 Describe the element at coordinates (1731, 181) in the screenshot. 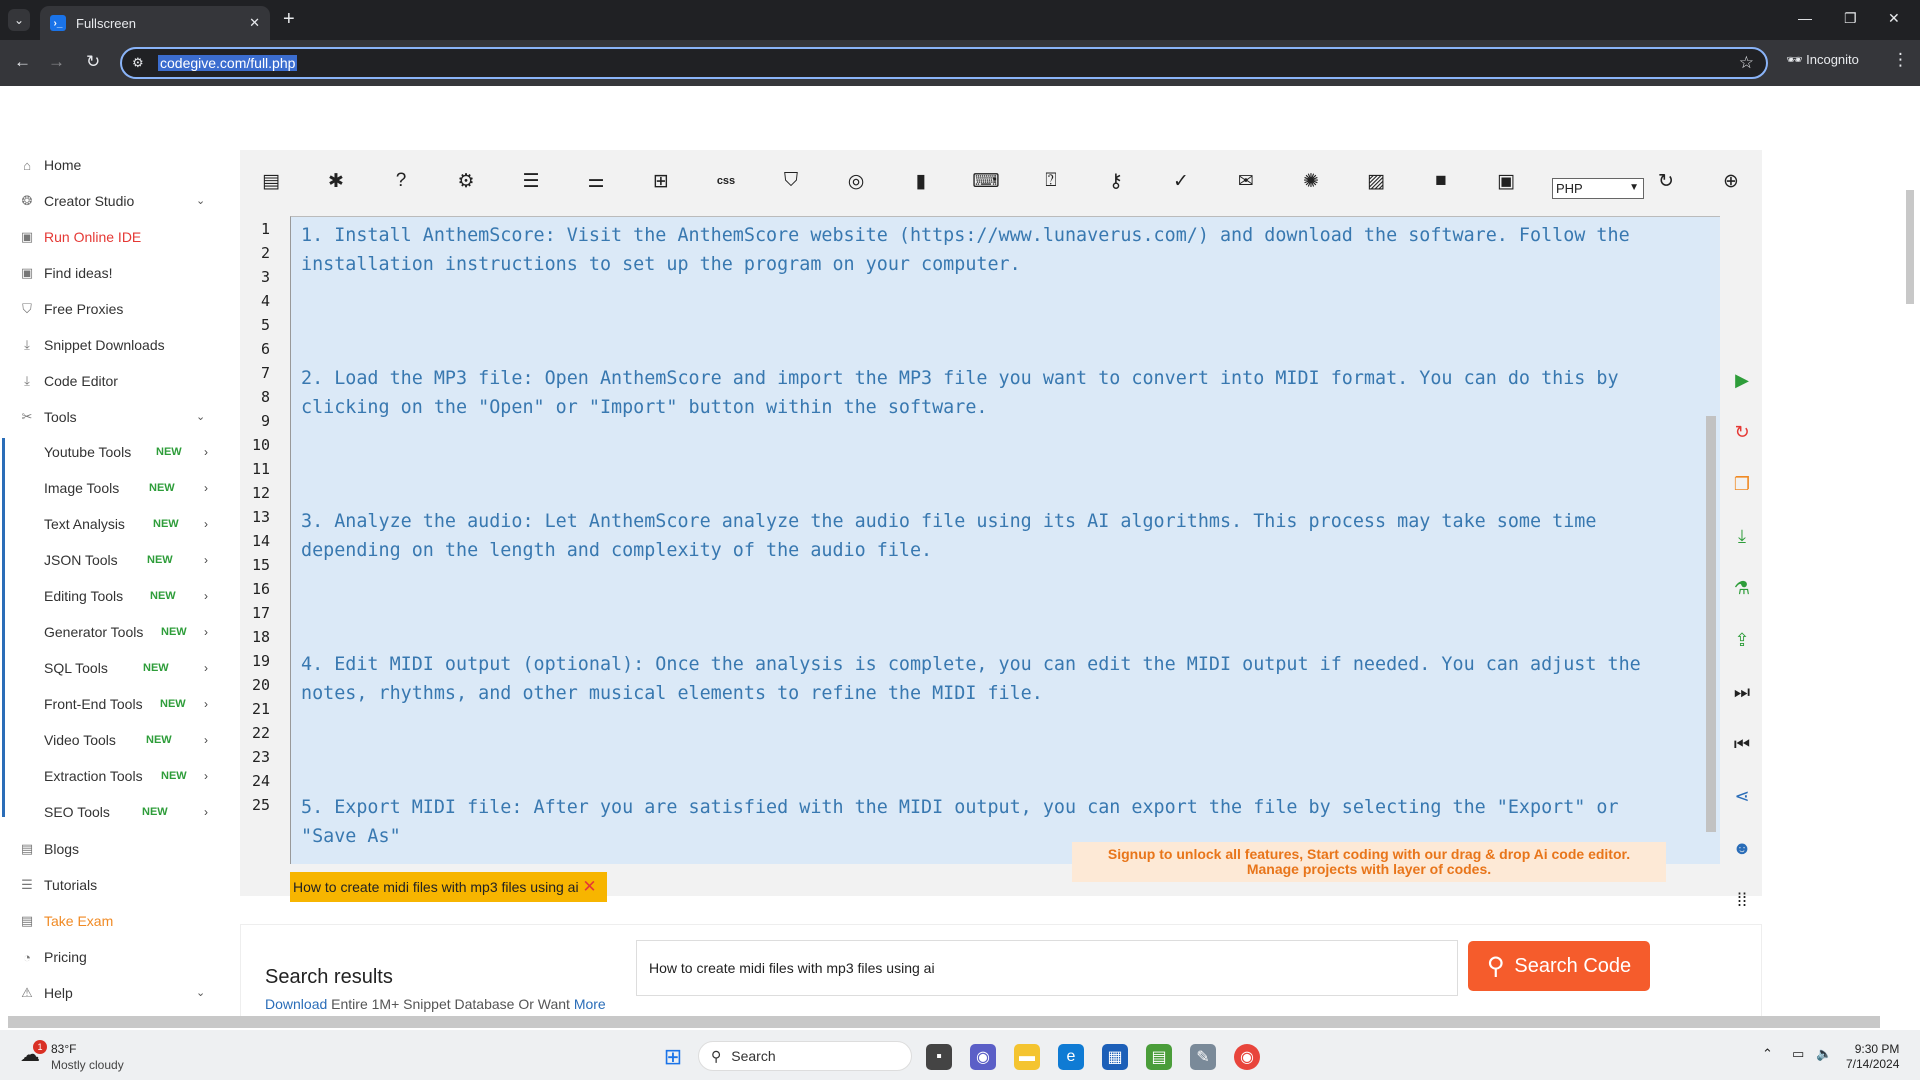

I see `add-file-icon: ⊕` at that location.